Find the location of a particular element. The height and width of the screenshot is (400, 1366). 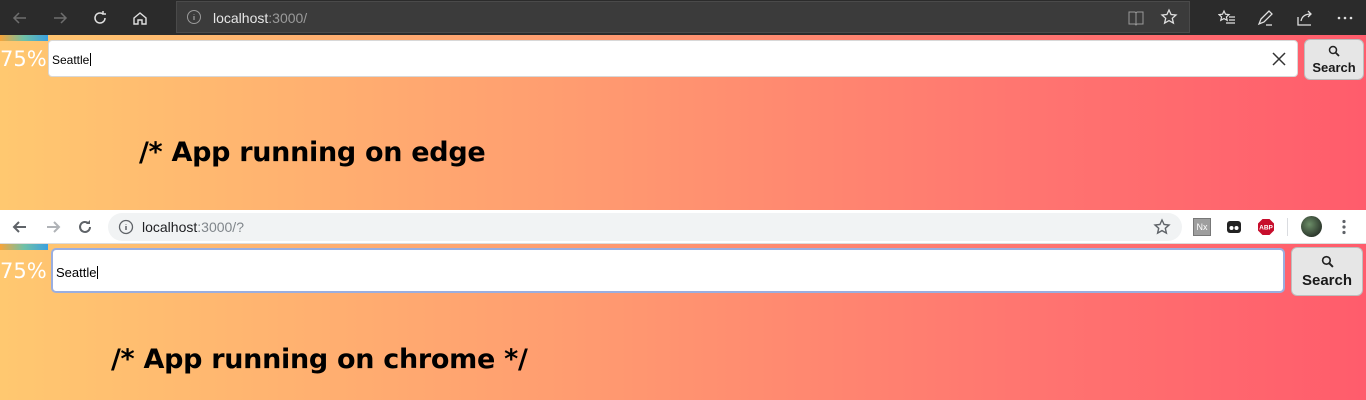

nx-extension-icon: Nx is located at coordinates (1202, 227).